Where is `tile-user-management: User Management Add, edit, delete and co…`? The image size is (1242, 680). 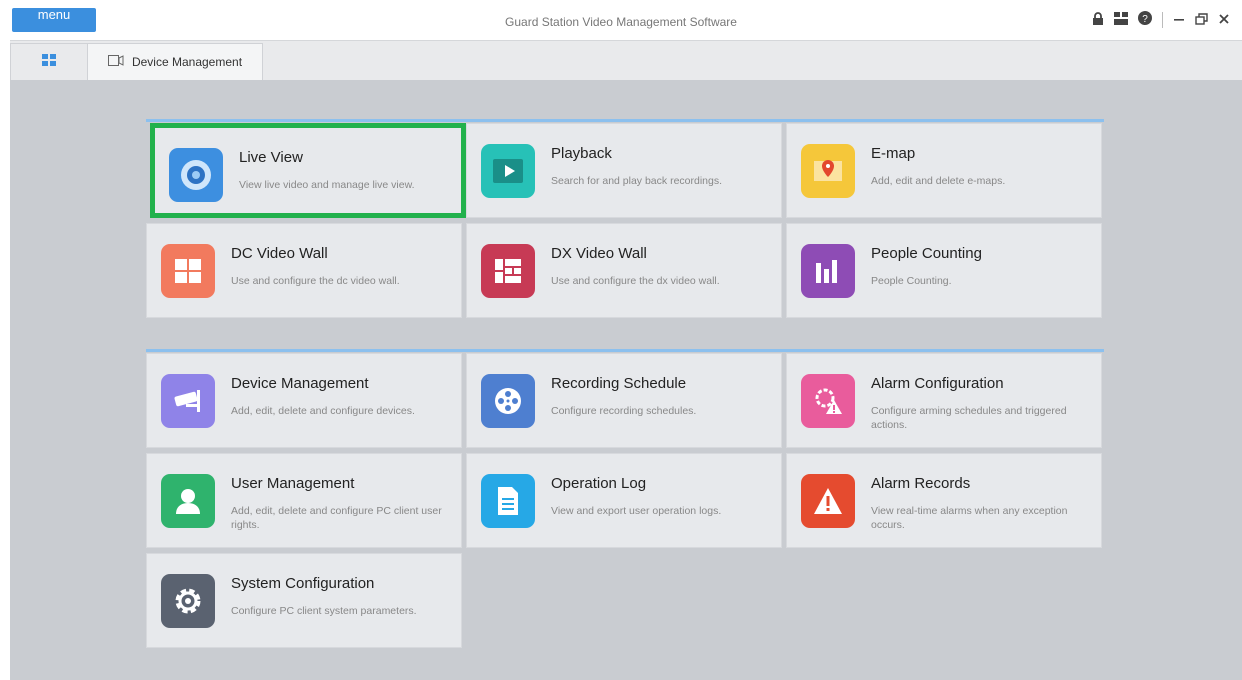 tile-user-management: User Management Add, edit, delete and co… is located at coordinates (304, 500).